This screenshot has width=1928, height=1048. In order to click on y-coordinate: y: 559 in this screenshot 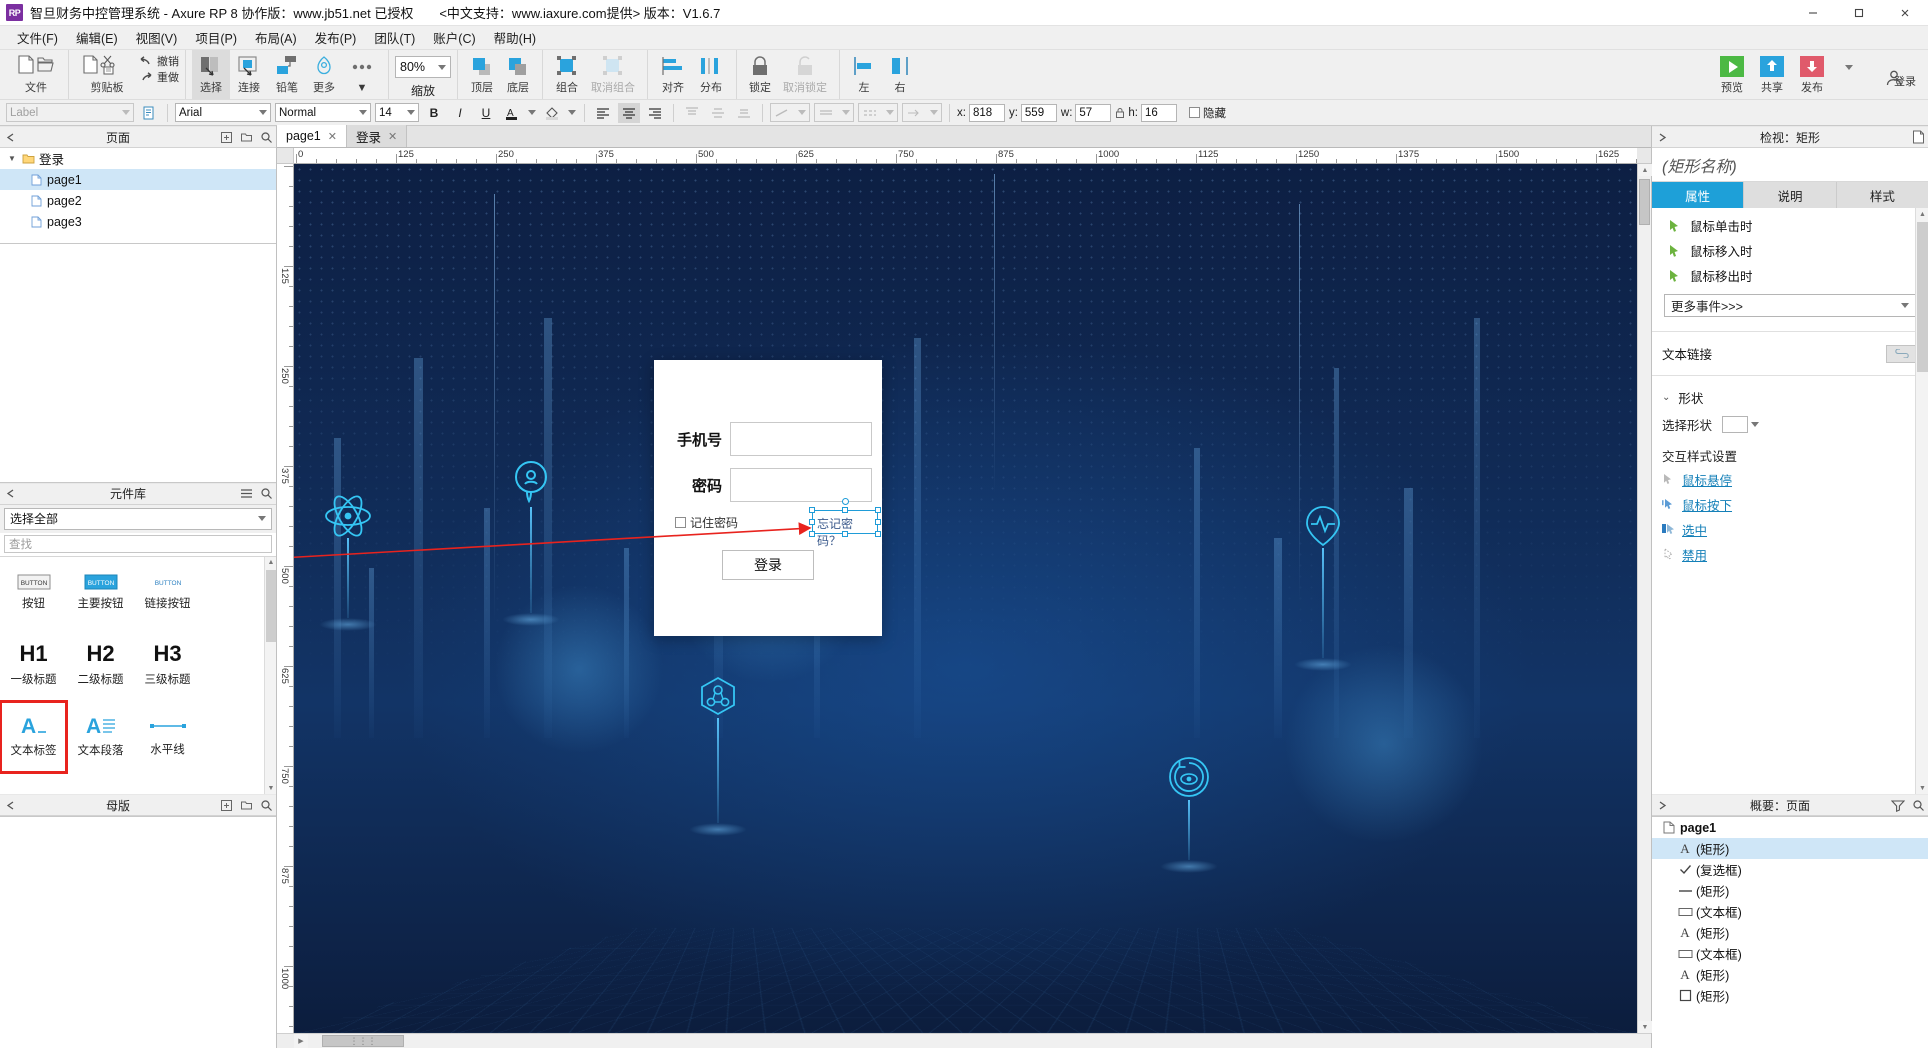, I will do `click(1033, 112)`.